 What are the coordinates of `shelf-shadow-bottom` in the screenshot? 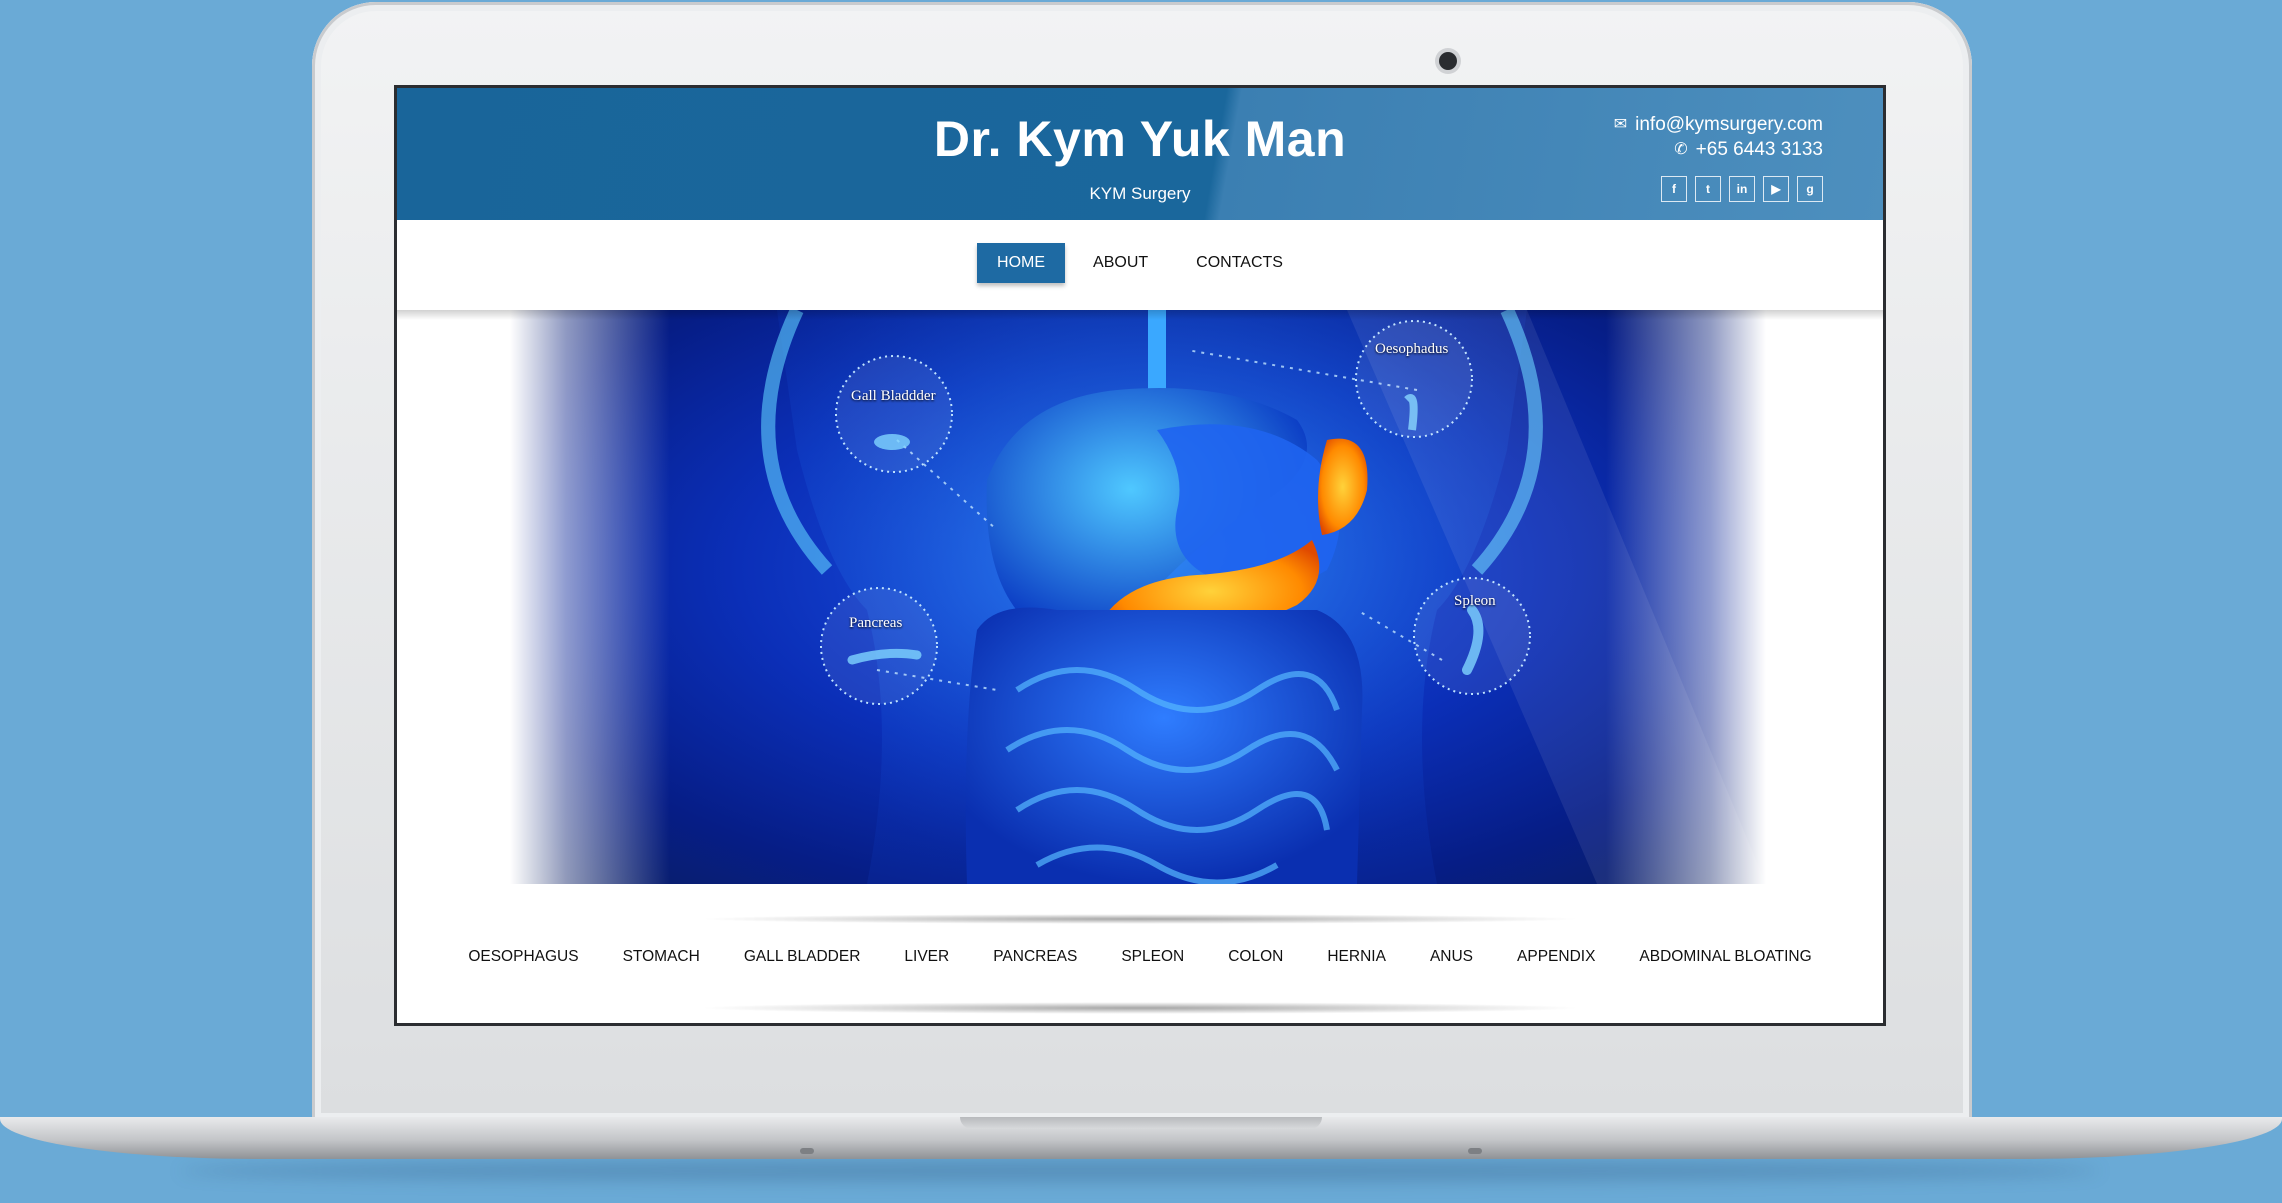 It's located at (1140, 1008).